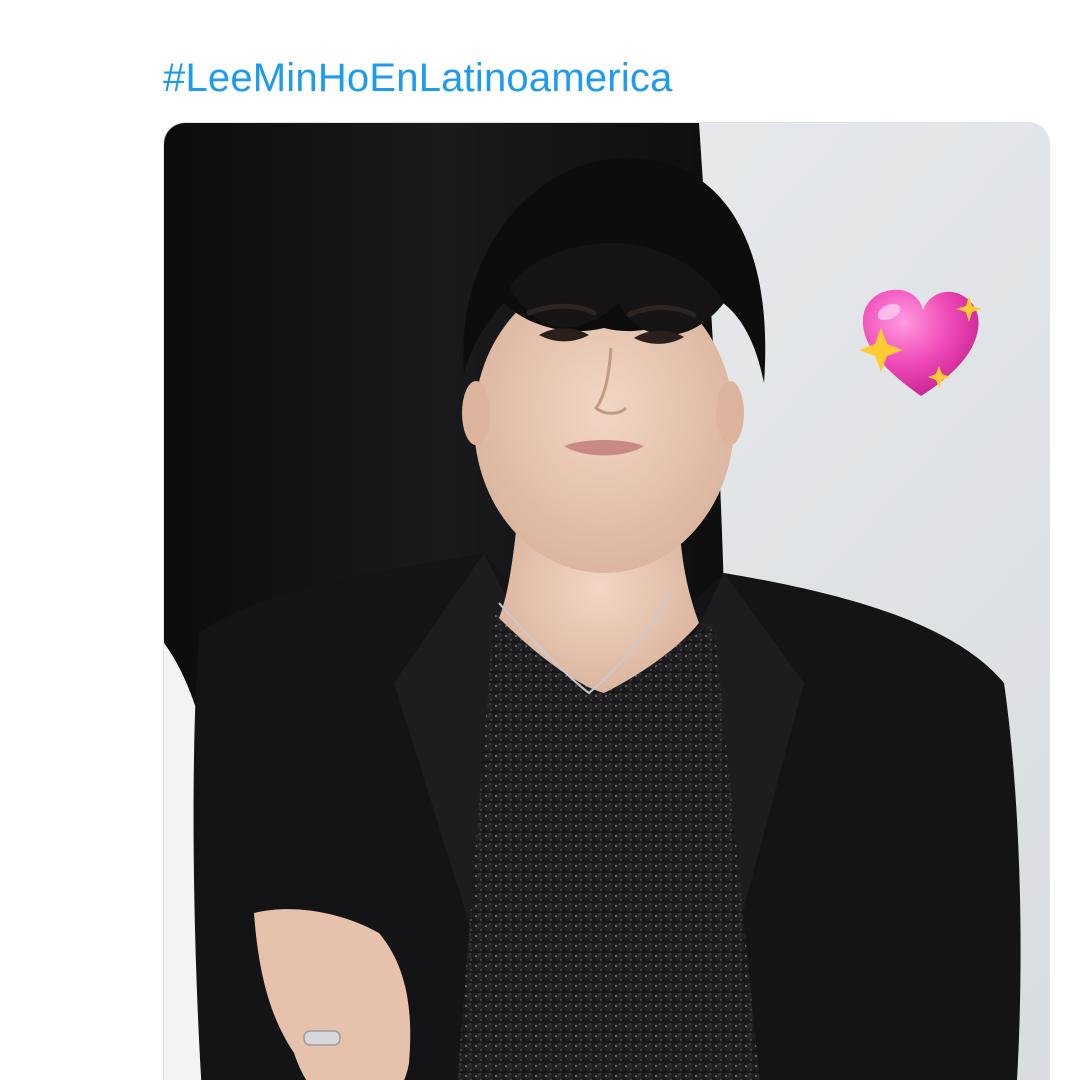 The image size is (1080, 1080). What do you see at coordinates (418, 78) in the screenshot?
I see `hashtag-link: #LeeMinHoEnLatinoamerica` at bounding box center [418, 78].